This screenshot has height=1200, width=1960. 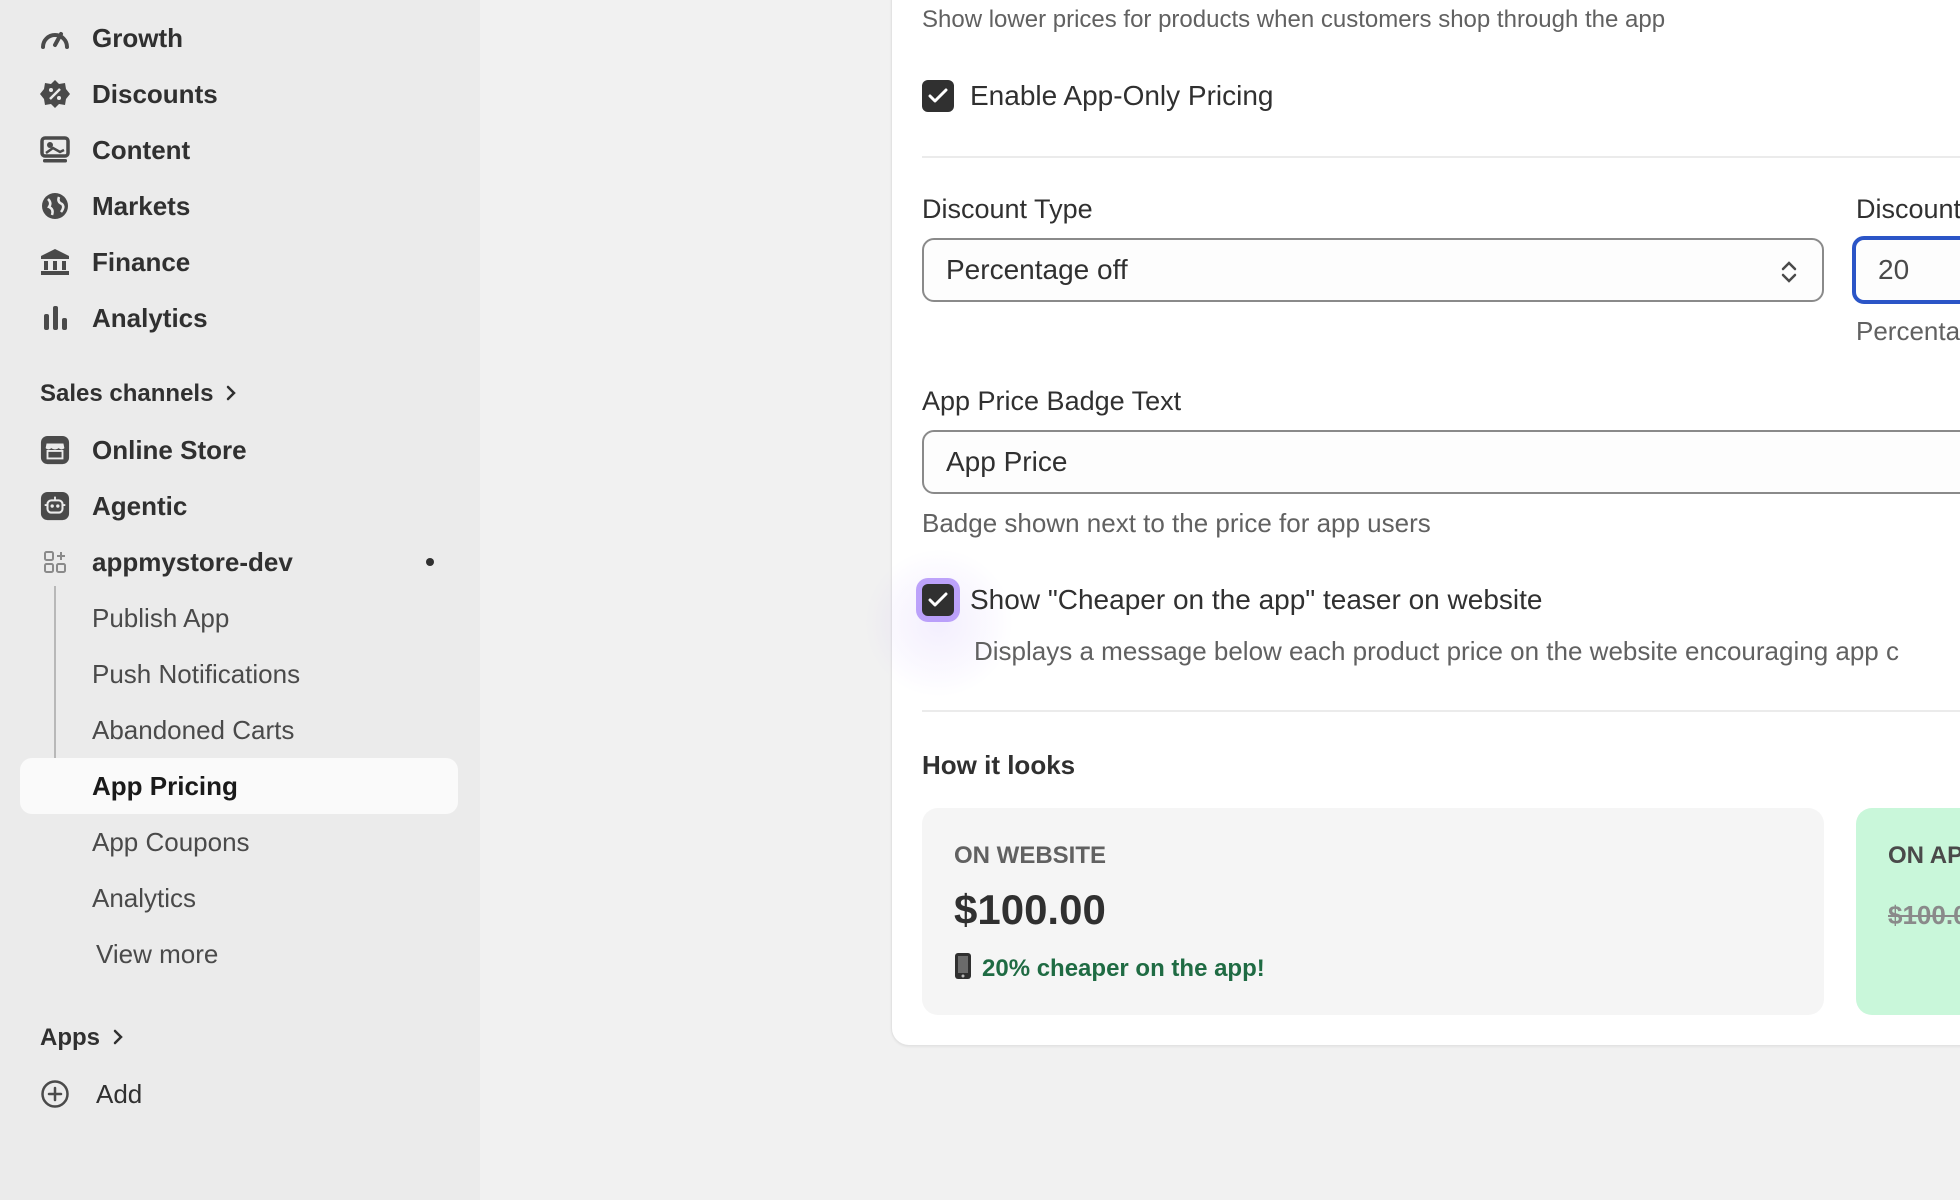 I want to click on app-grid-icon, so click(x=55, y=562).